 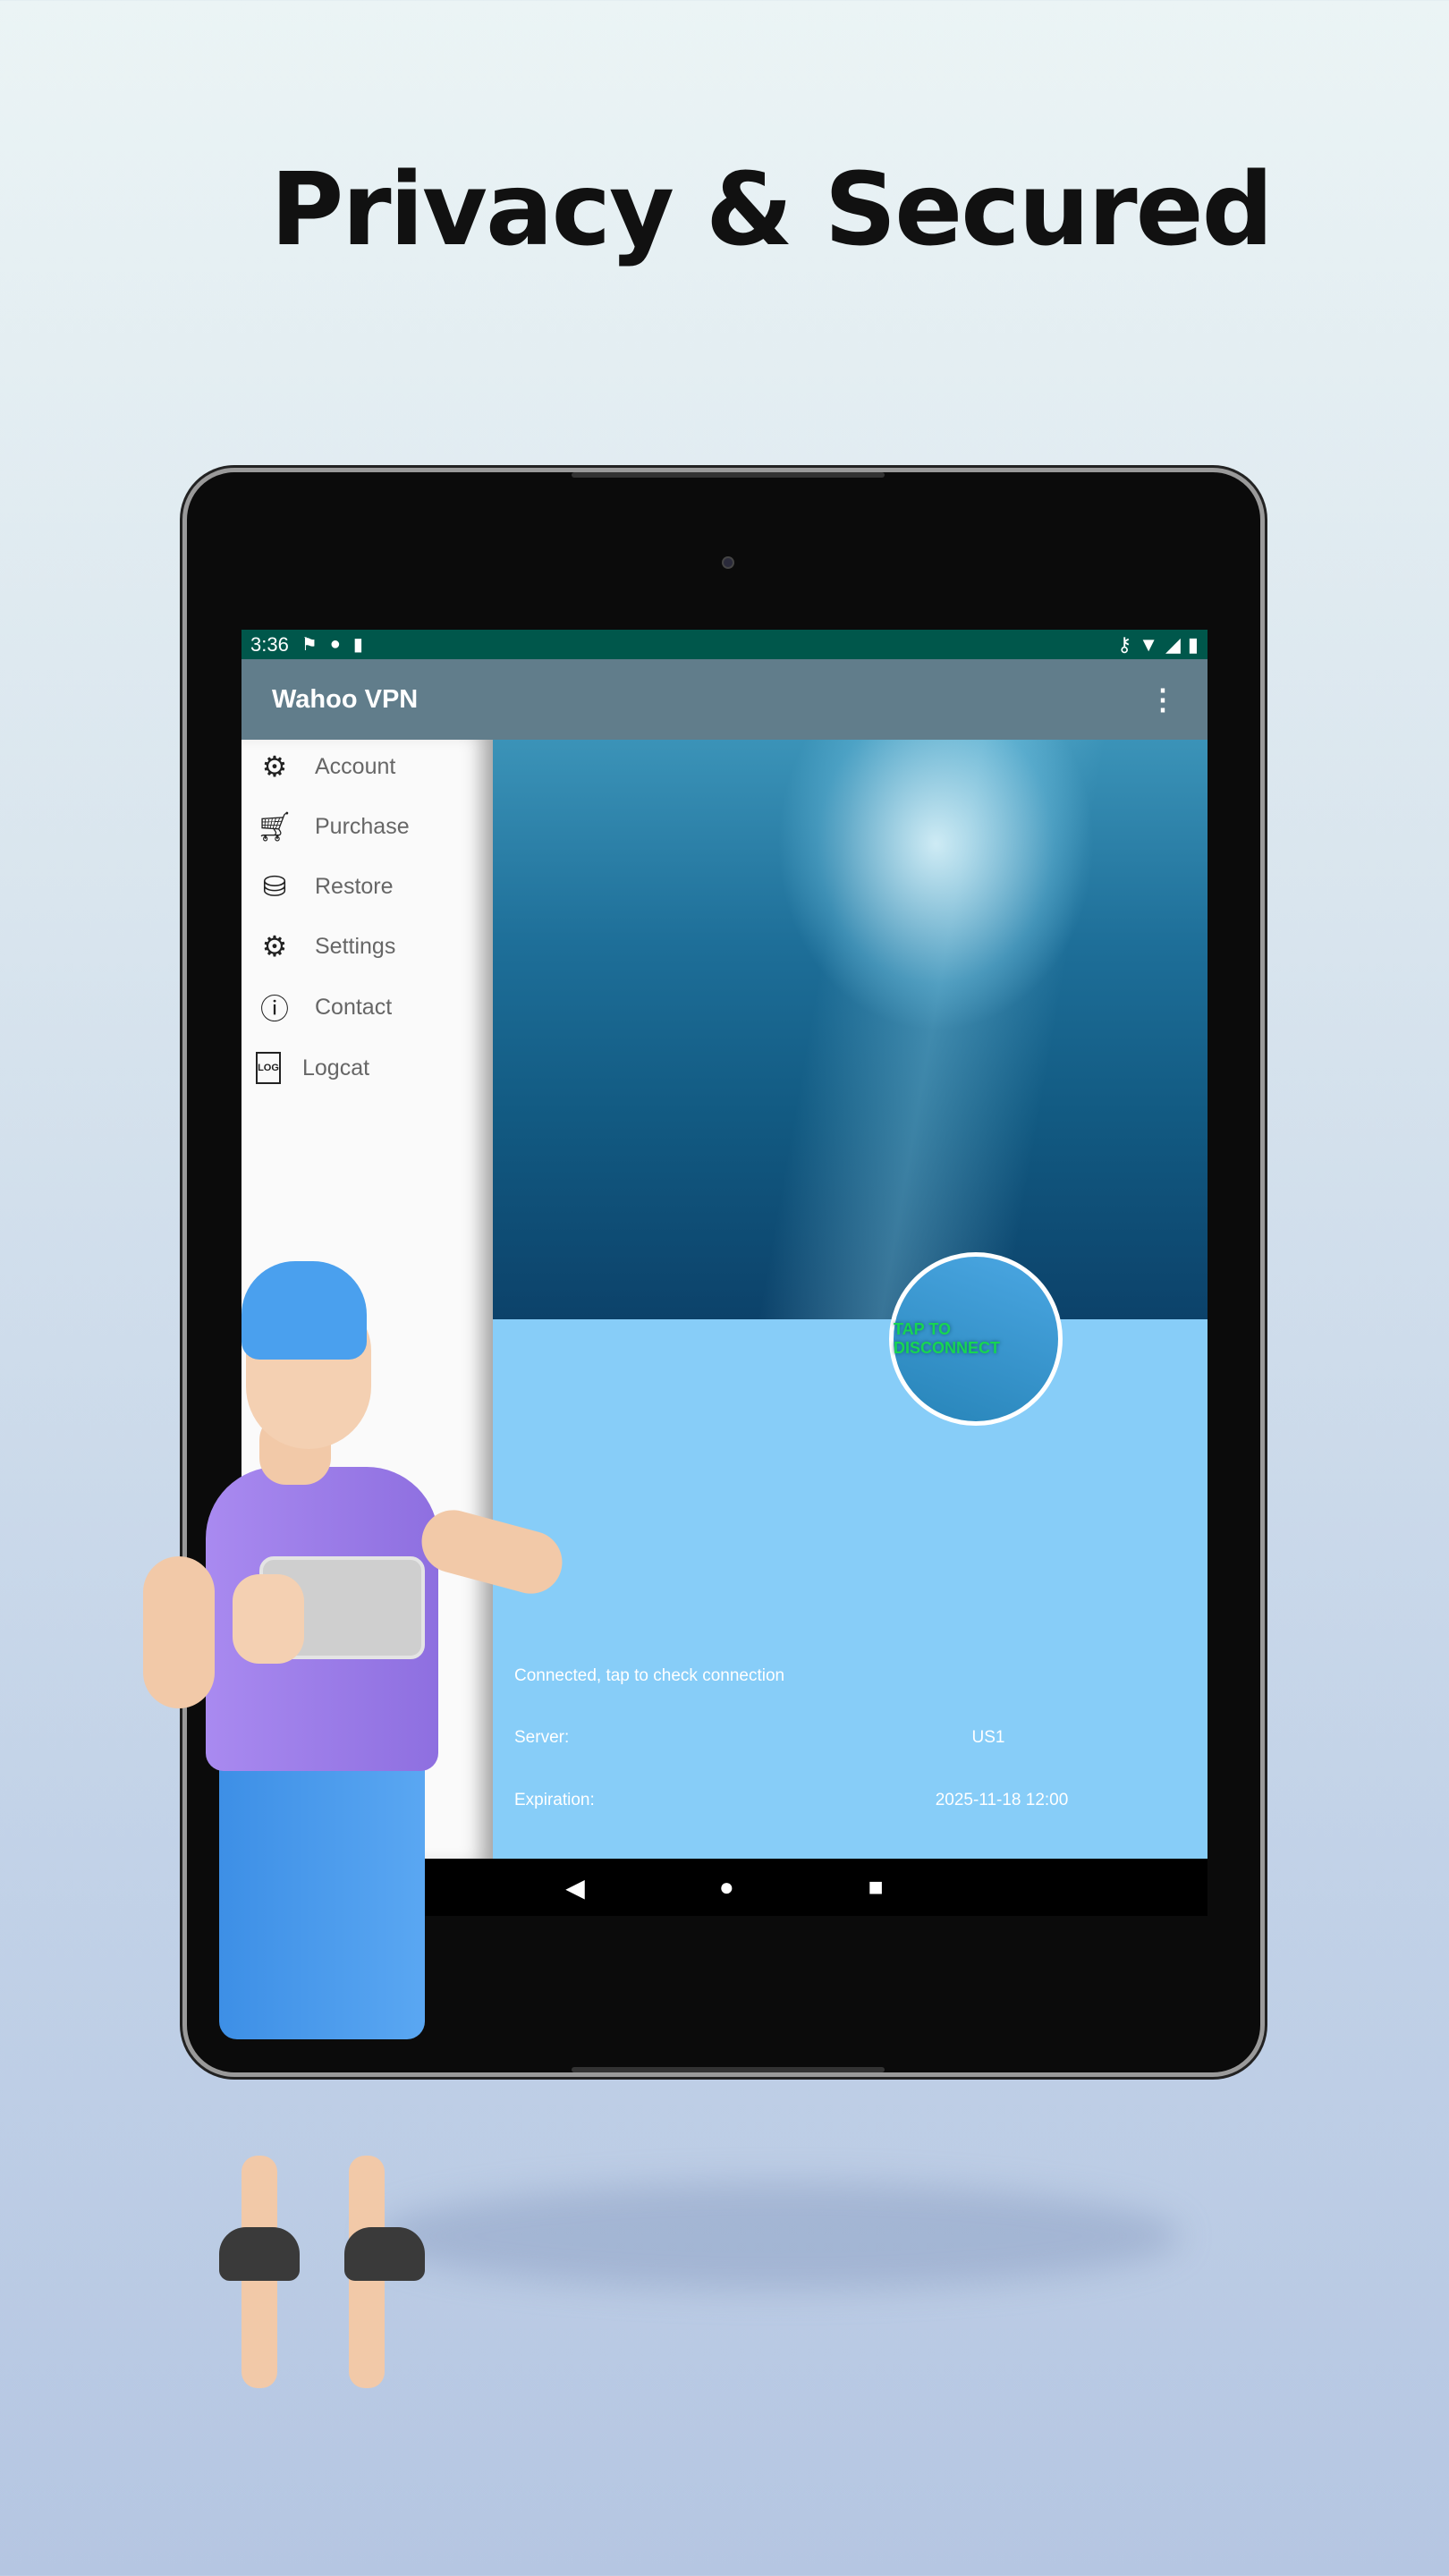 I want to click on person-hand, so click(x=268, y=1619).